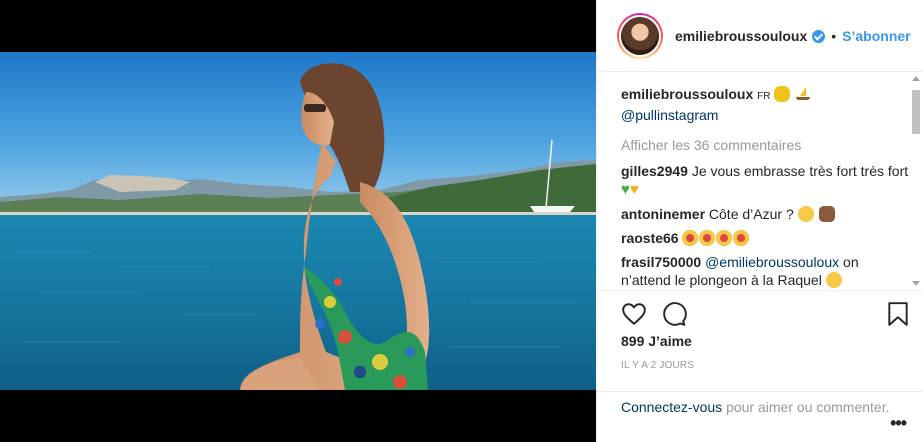 The height and width of the screenshot is (442, 923). Describe the element at coordinates (650, 238) in the screenshot. I see `comment-username: raoste66` at that location.